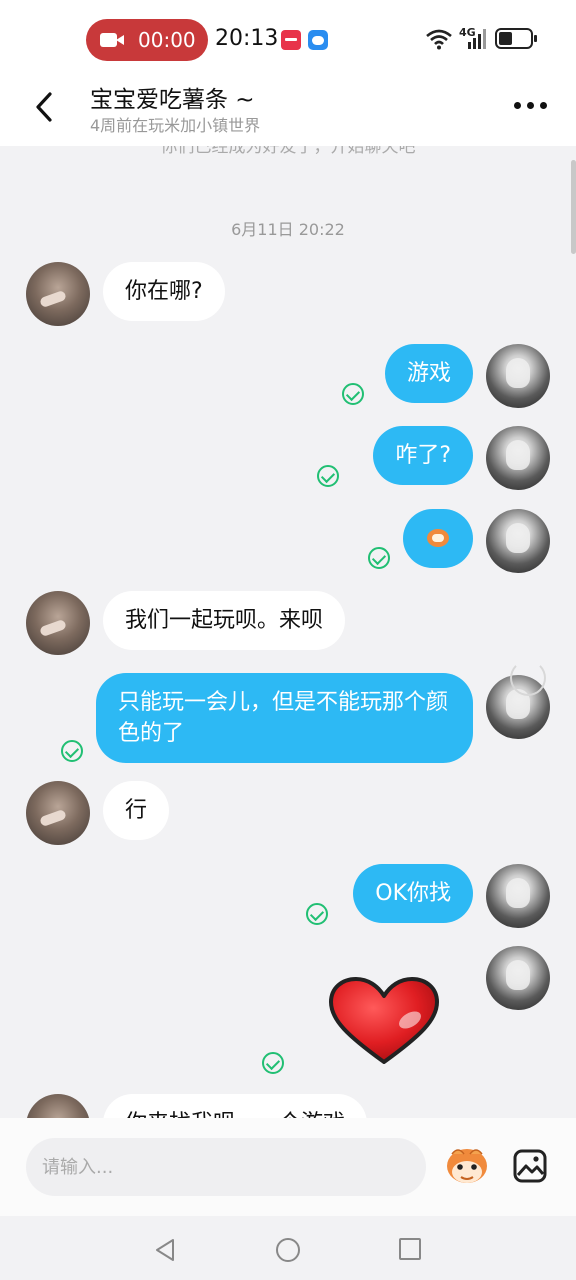 The image size is (576, 1280). Describe the element at coordinates (318, 40) in the screenshot. I see `weather-icon` at that location.